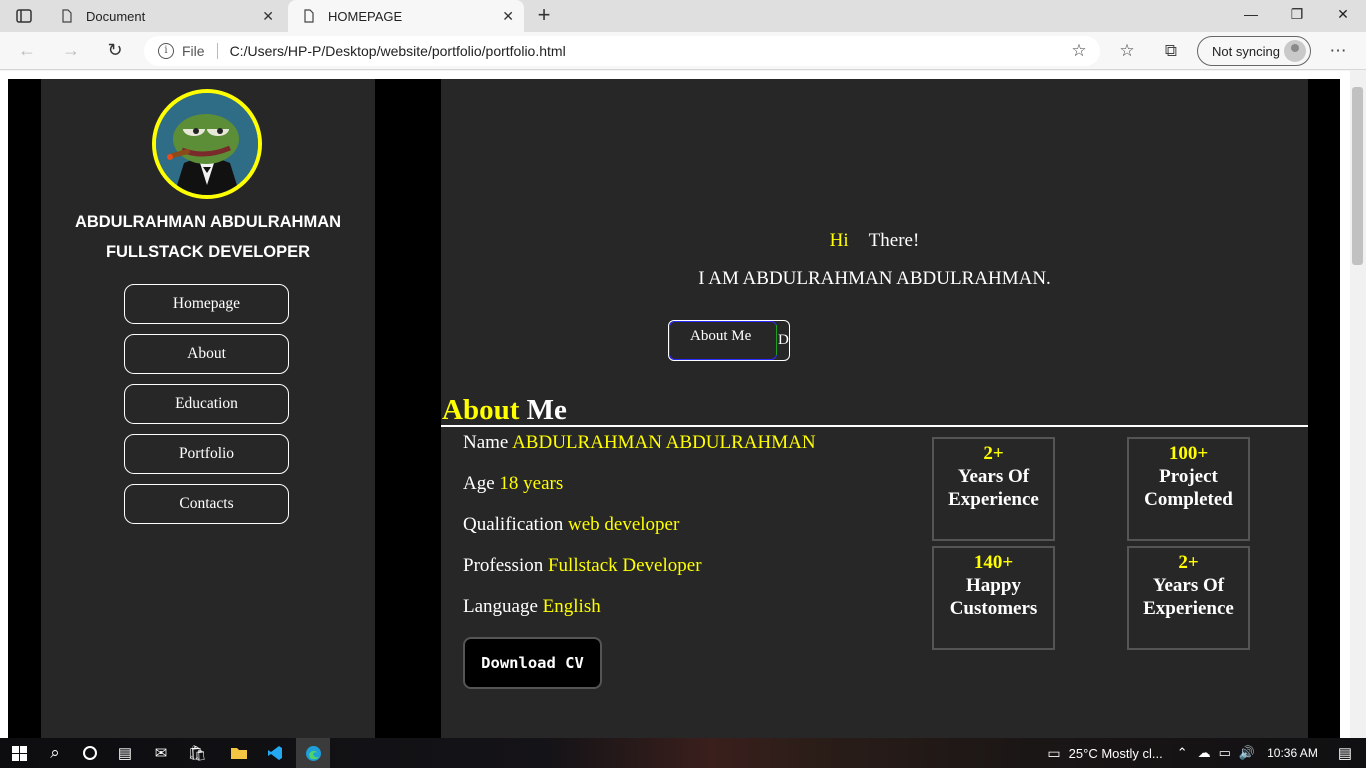  I want to click on volume-icon: 🔊, so click(1247, 753).